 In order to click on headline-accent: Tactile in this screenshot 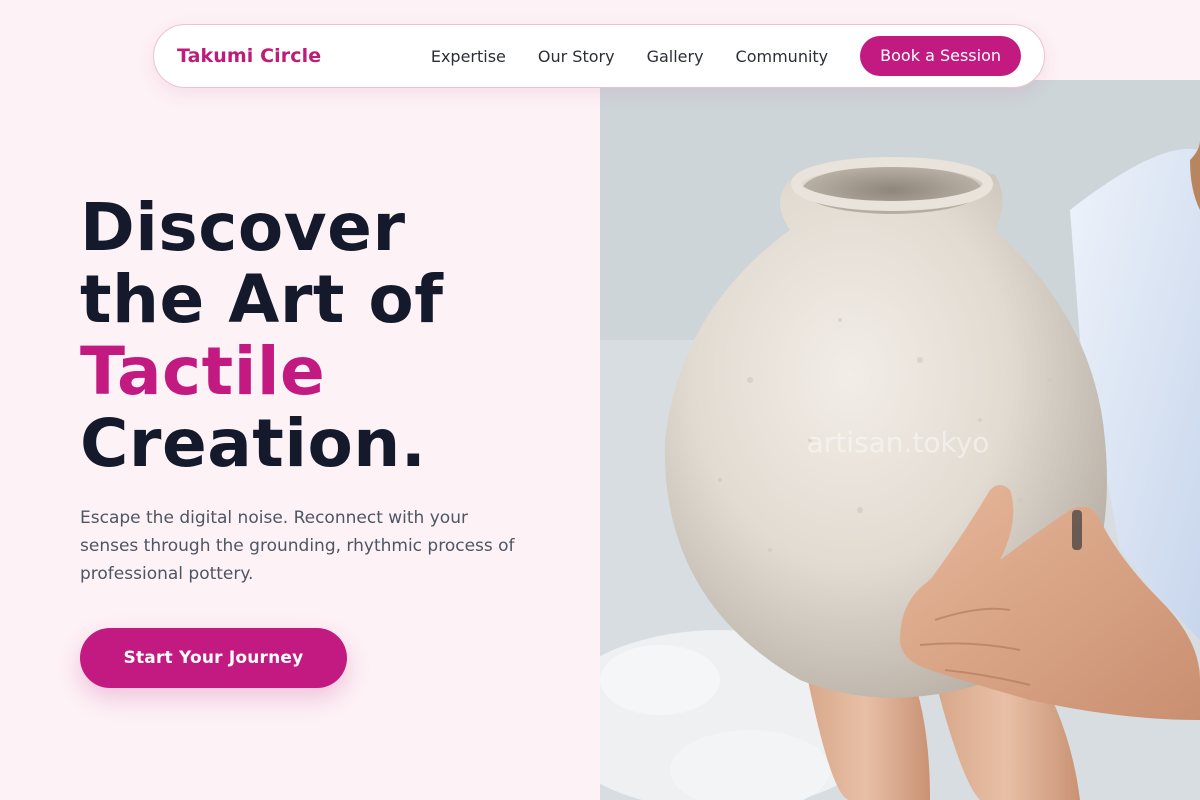, I will do `click(203, 371)`.